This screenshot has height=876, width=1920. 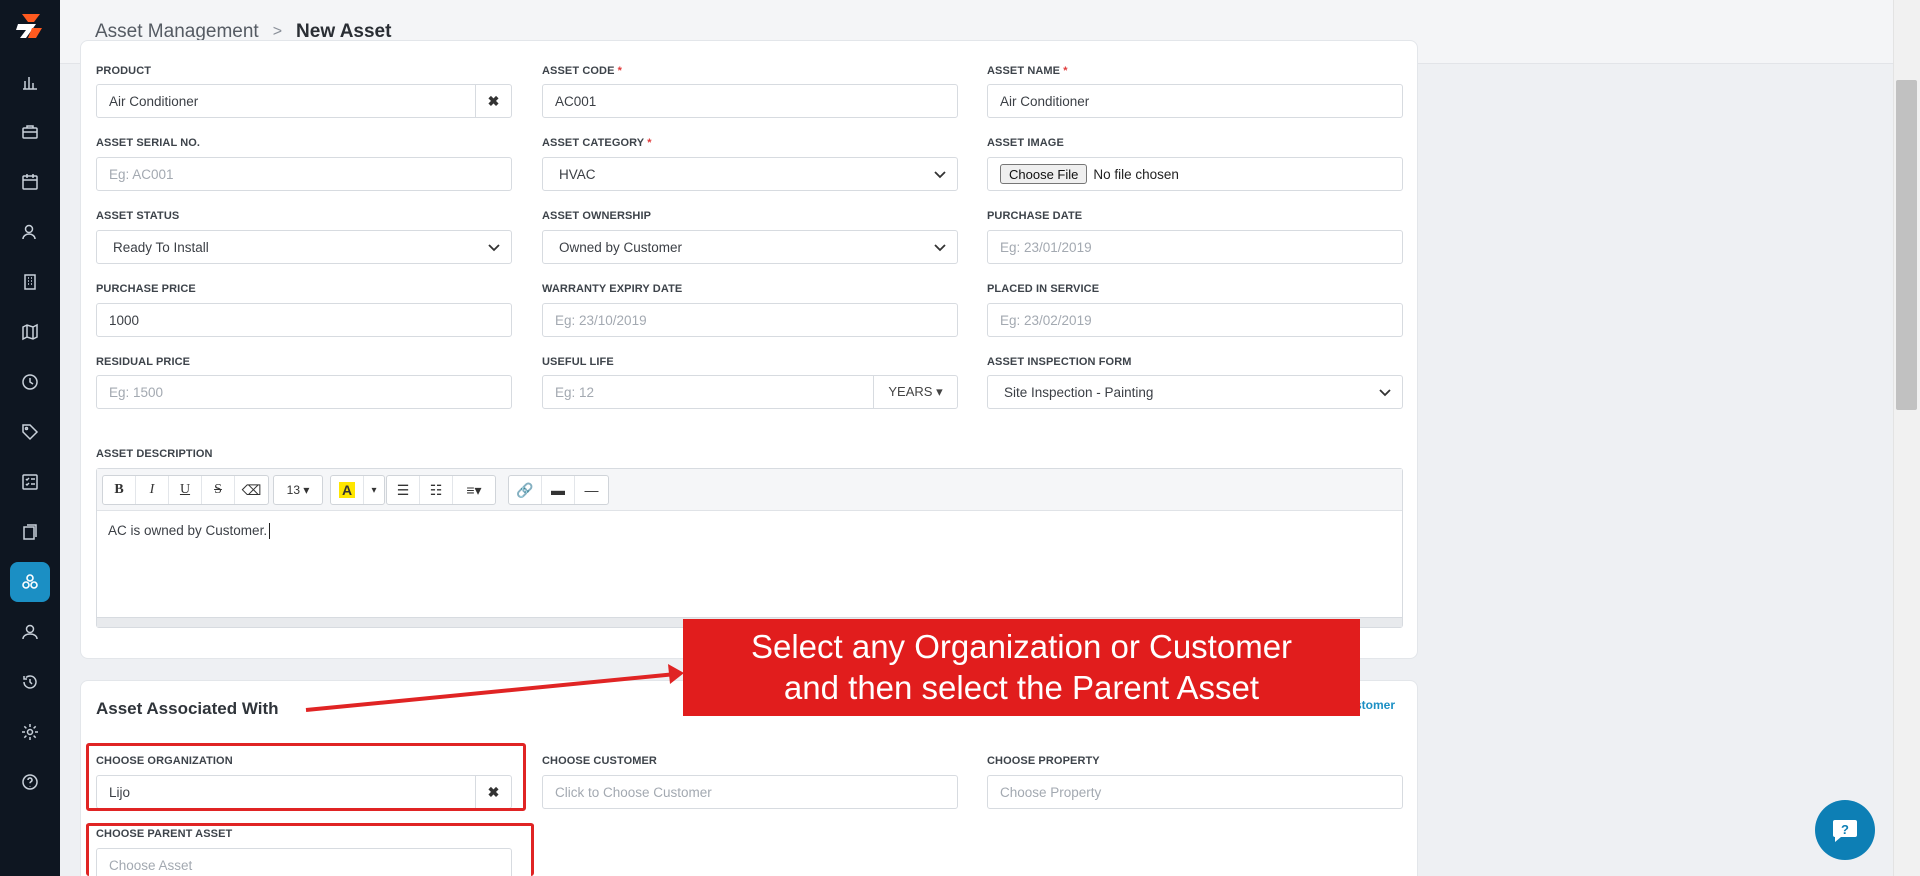 What do you see at coordinates (1035, 216) in the screenshot?
I see `purchase-date-label: PURCHASE DATE` at bounding box center [1035, 216].